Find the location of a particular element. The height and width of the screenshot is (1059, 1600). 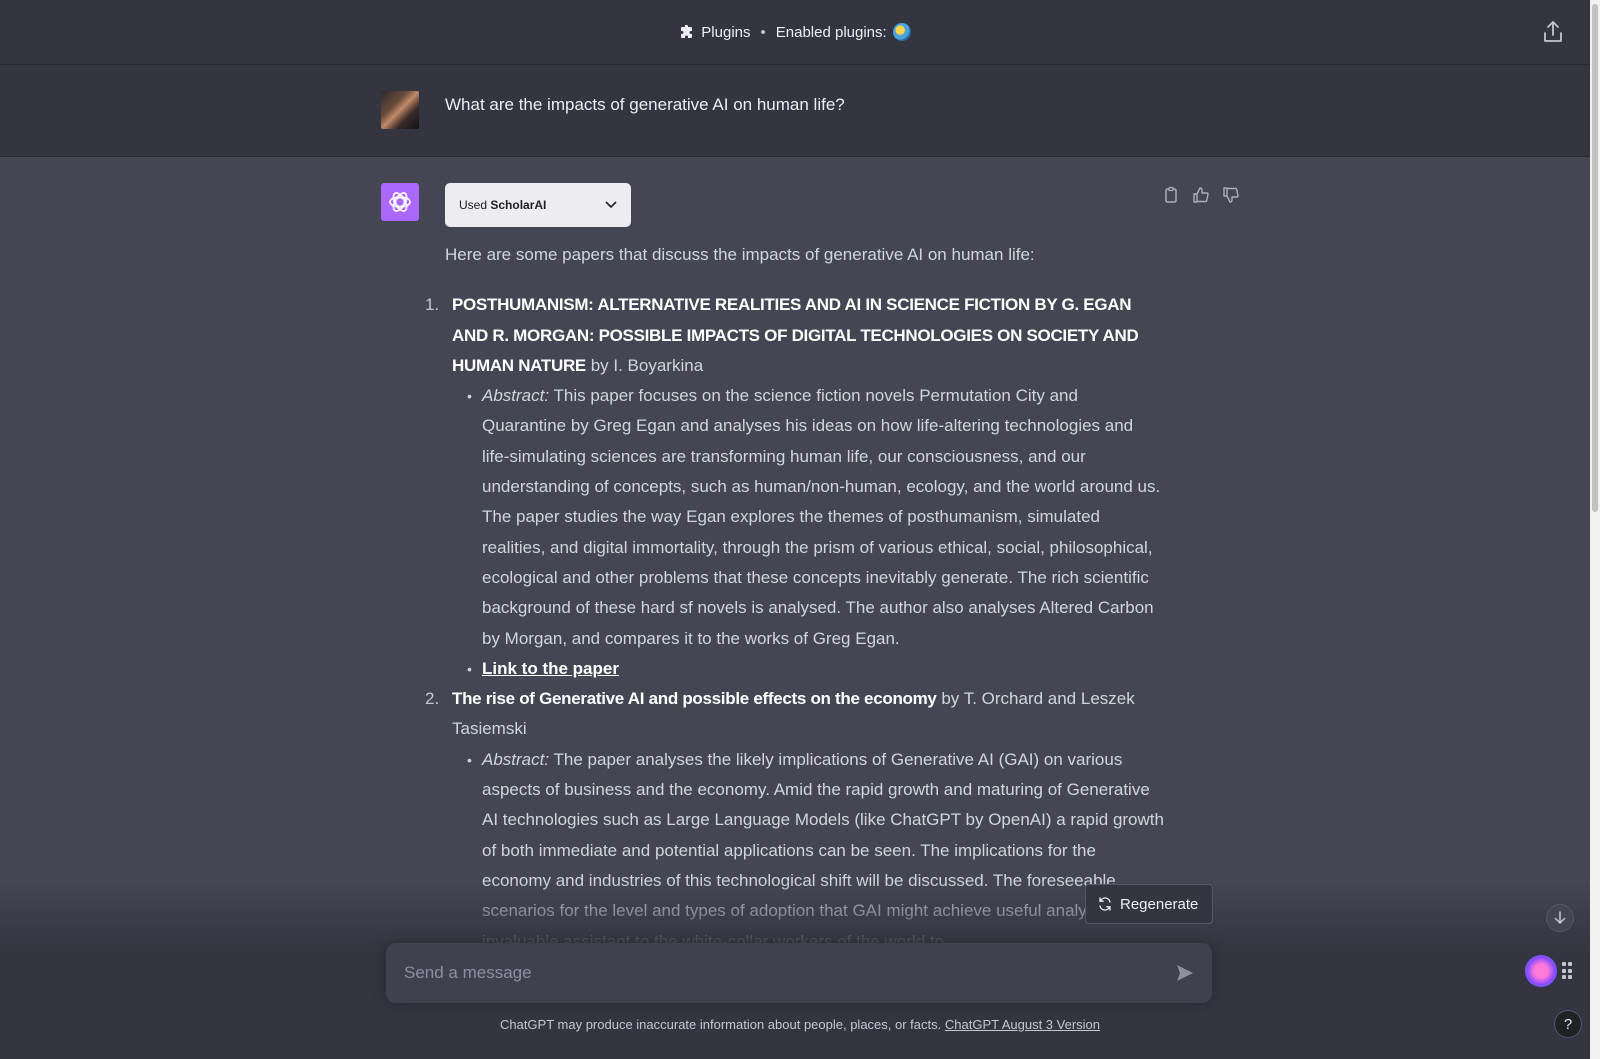

drag-handle-icon is located at coordinates (1567, 971).